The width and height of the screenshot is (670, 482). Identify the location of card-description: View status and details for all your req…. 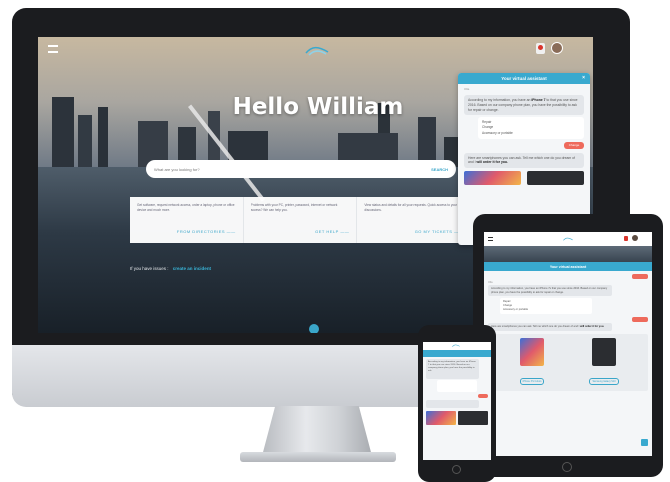
(411, 207).